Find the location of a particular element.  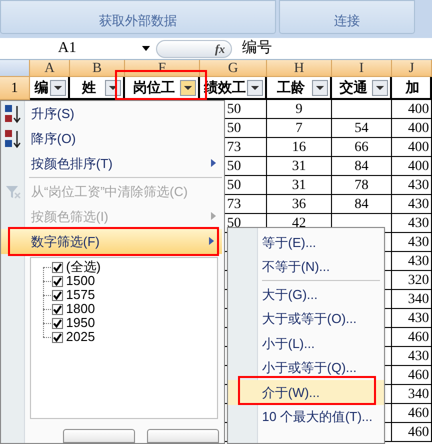

dropdown-arrow-icon is located at coordinates (146, 48).